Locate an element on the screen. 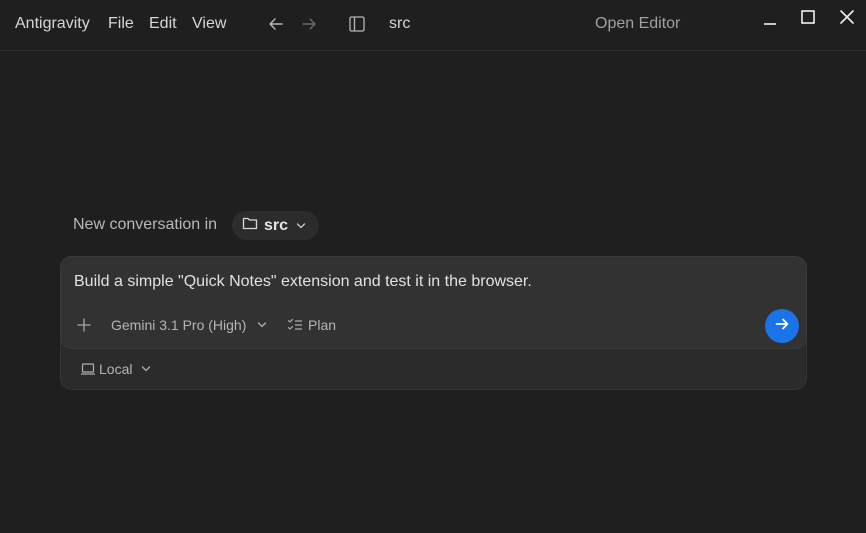  forward-arrow-icon is located at coordinates (309, 24).